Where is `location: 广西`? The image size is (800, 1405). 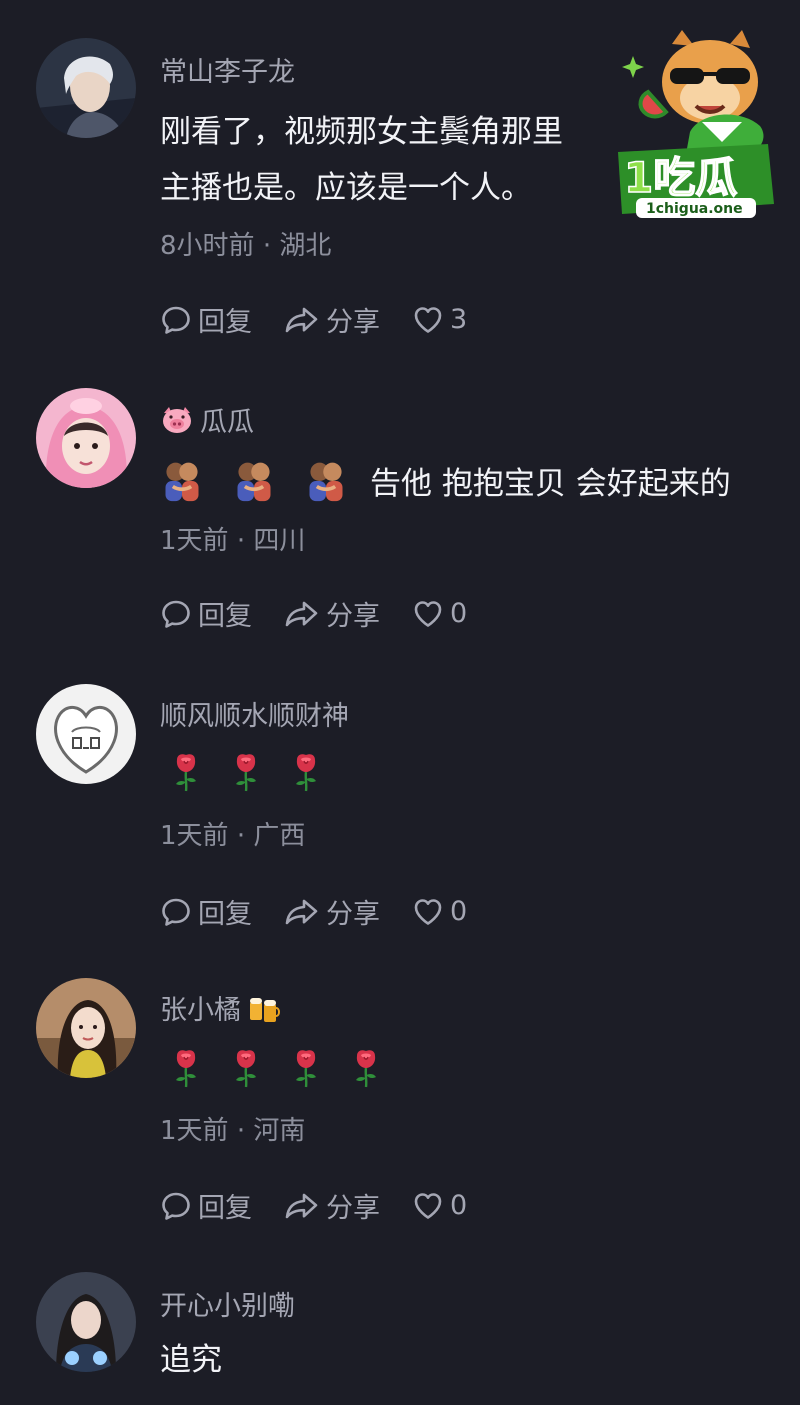
location: 广西 is located at coordinates (279, 836).